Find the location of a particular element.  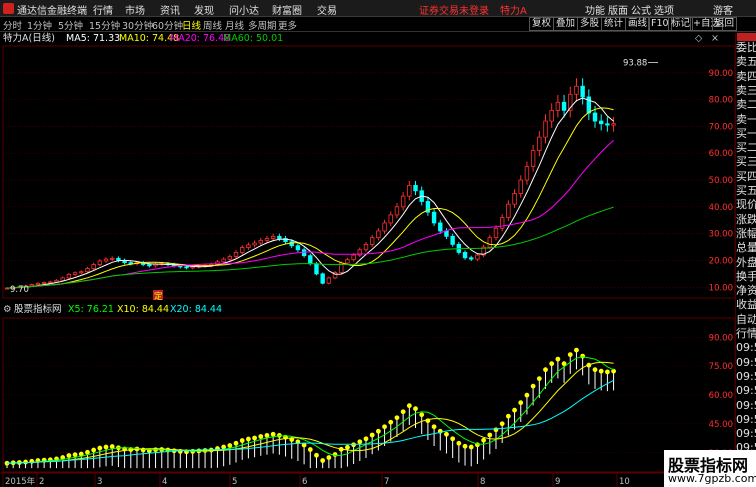

login-alert: 证券交易未登录 is located at coordinates (454, 9).